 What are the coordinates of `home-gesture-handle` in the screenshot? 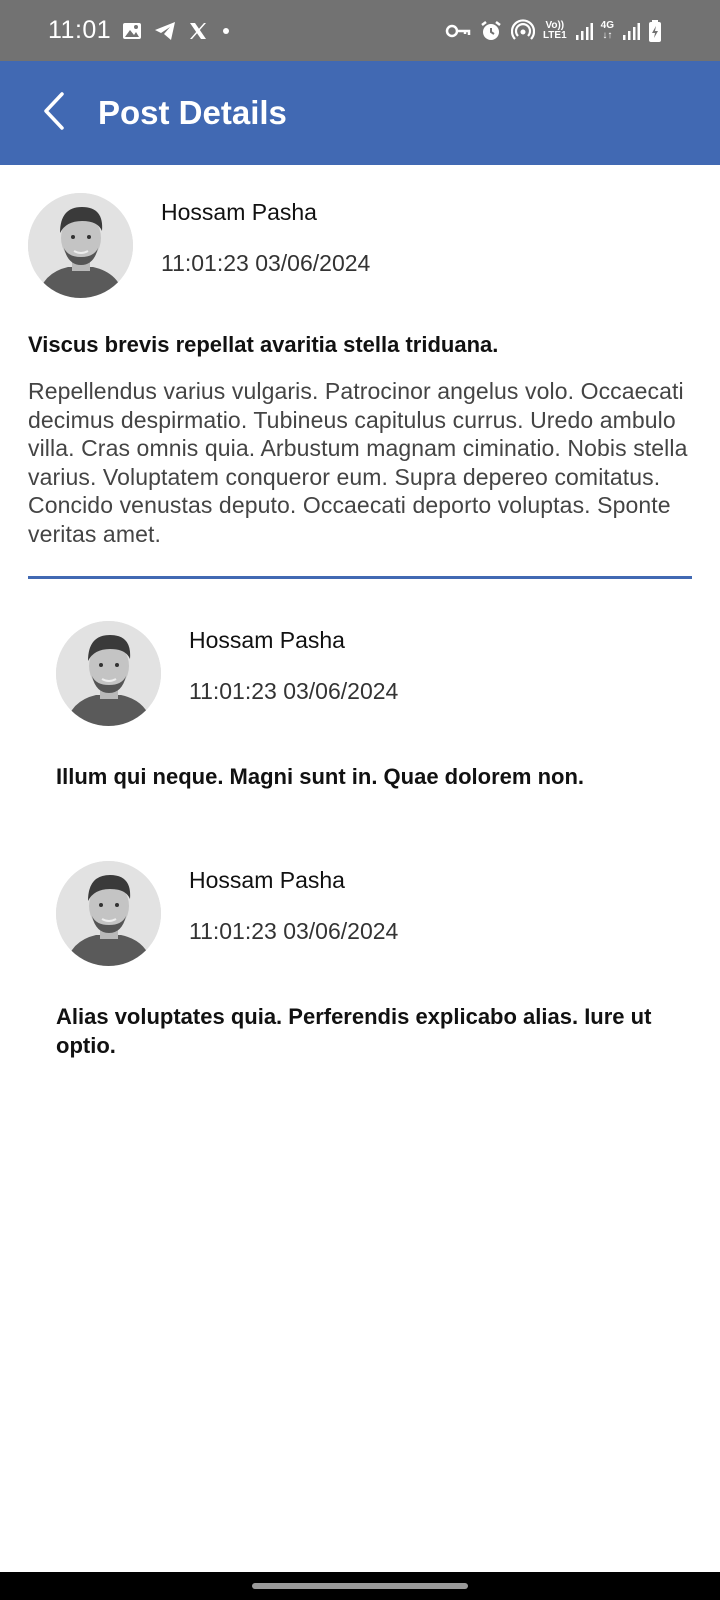 It's located at (360, 1586).